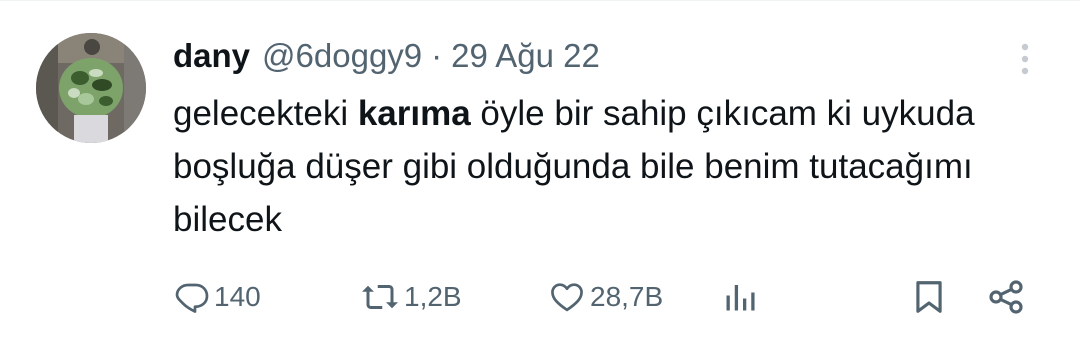  What do you see at coordinates (627, 296) in the screenshot?
I see `like-count: 28,7B` at bounding box center [627, 296].